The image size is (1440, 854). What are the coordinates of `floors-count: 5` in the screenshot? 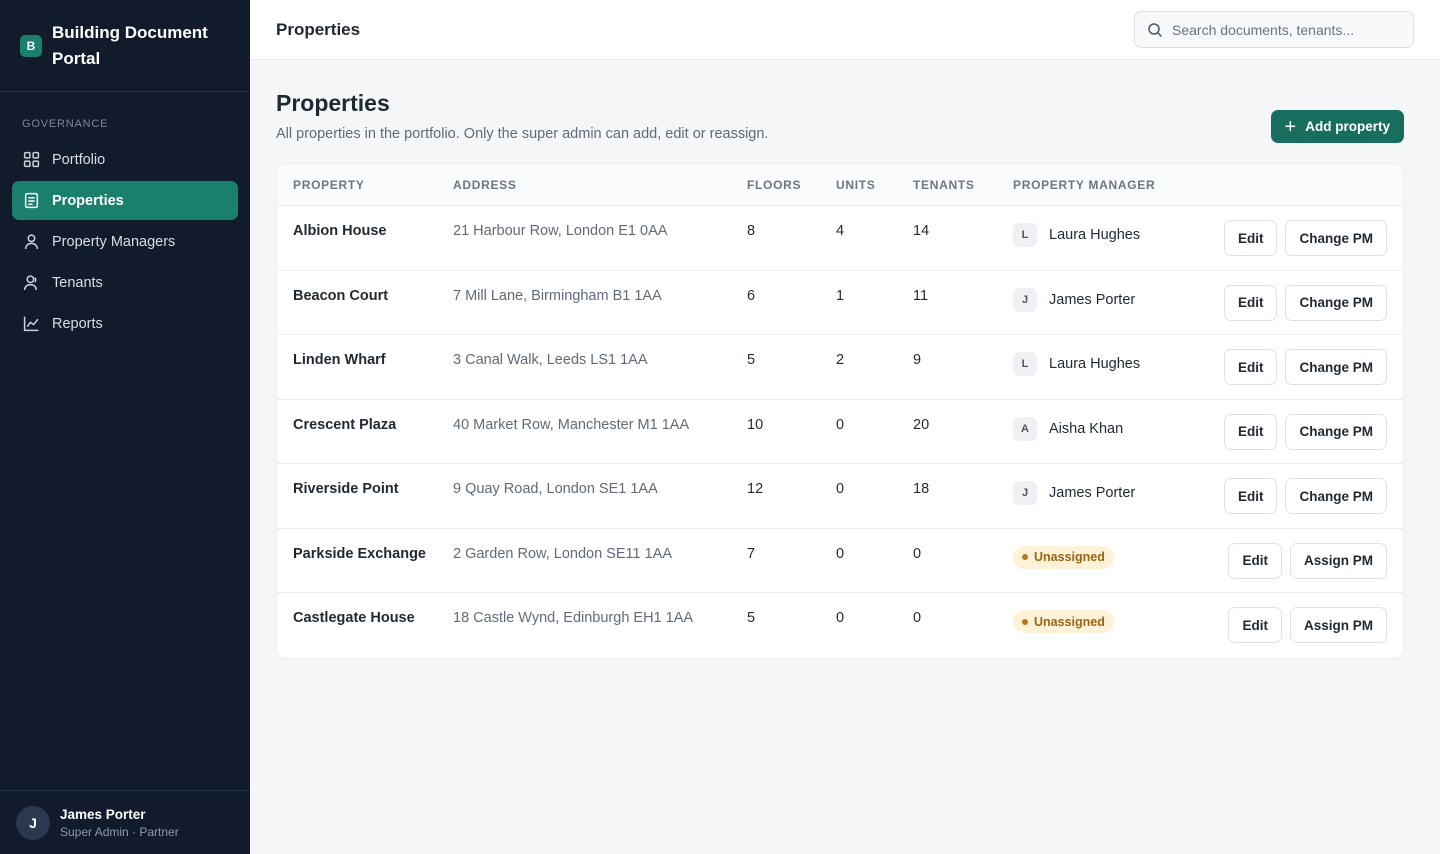 It's located at (751, 360).